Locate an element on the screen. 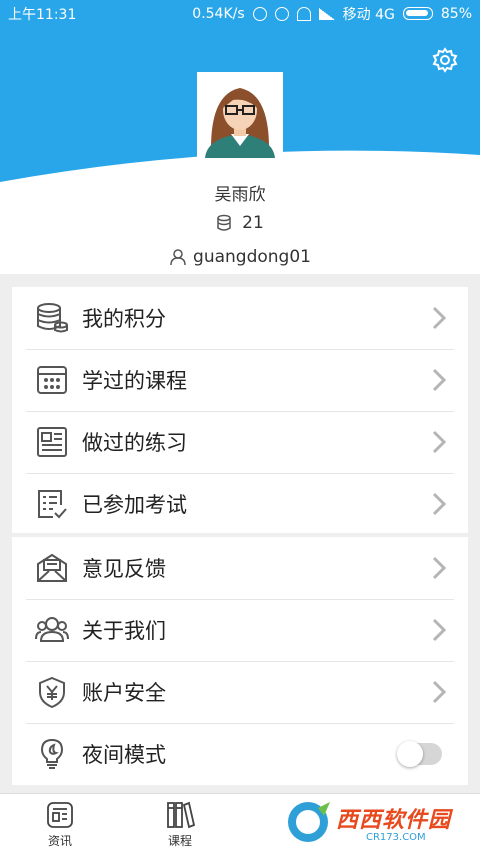 Image resolution: width=480 pixels, height=853 pixels. news-icon is located at coordinates (60, 815).